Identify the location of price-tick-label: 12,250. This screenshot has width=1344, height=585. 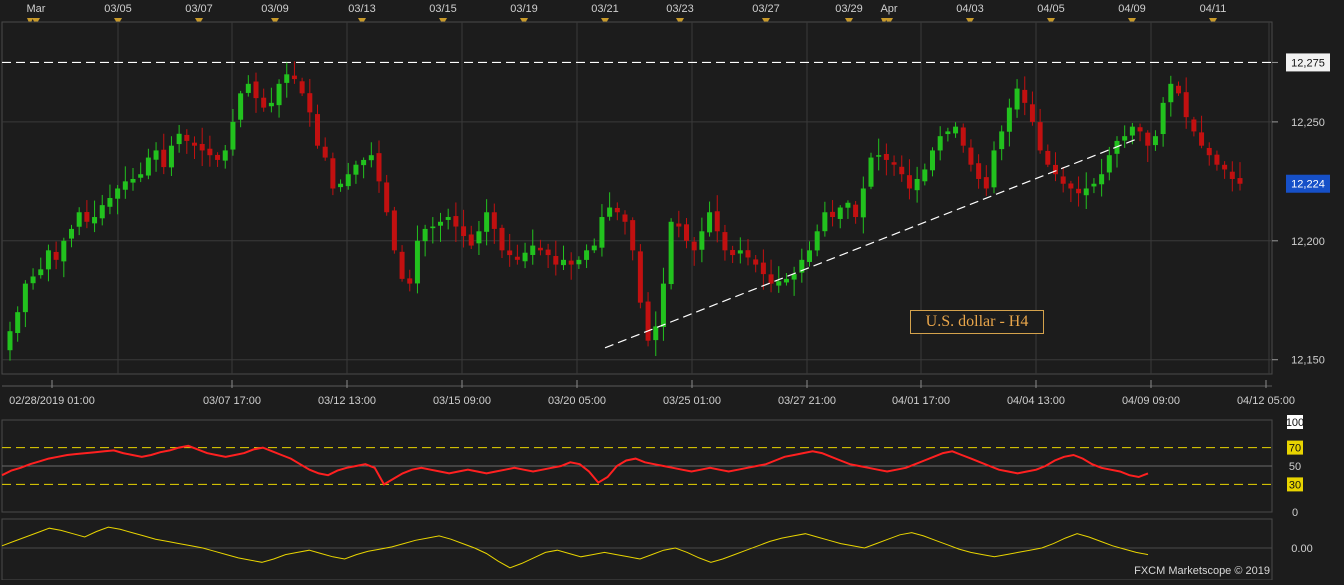
(1308, 123).